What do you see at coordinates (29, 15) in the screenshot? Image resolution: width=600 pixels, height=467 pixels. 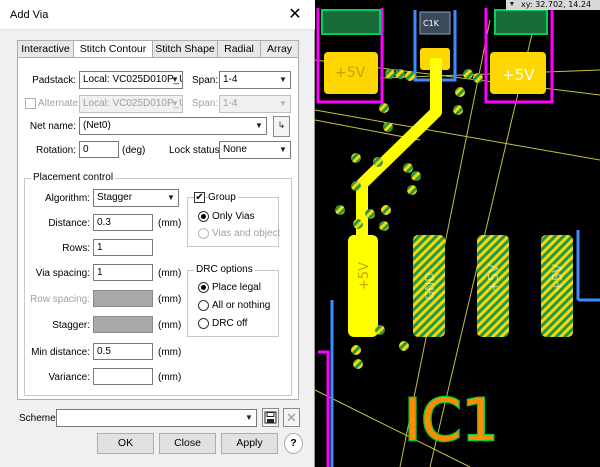 I see `dialog-title: Add Via` at bounding box center [29, 15].